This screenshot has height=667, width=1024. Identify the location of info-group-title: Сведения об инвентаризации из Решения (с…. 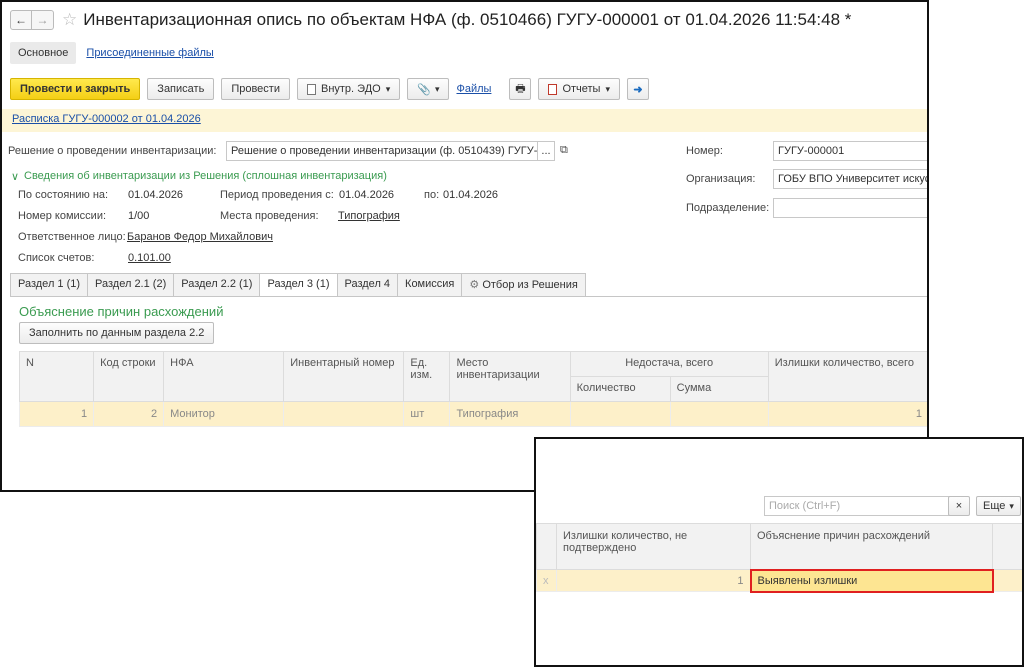
(205, 176).